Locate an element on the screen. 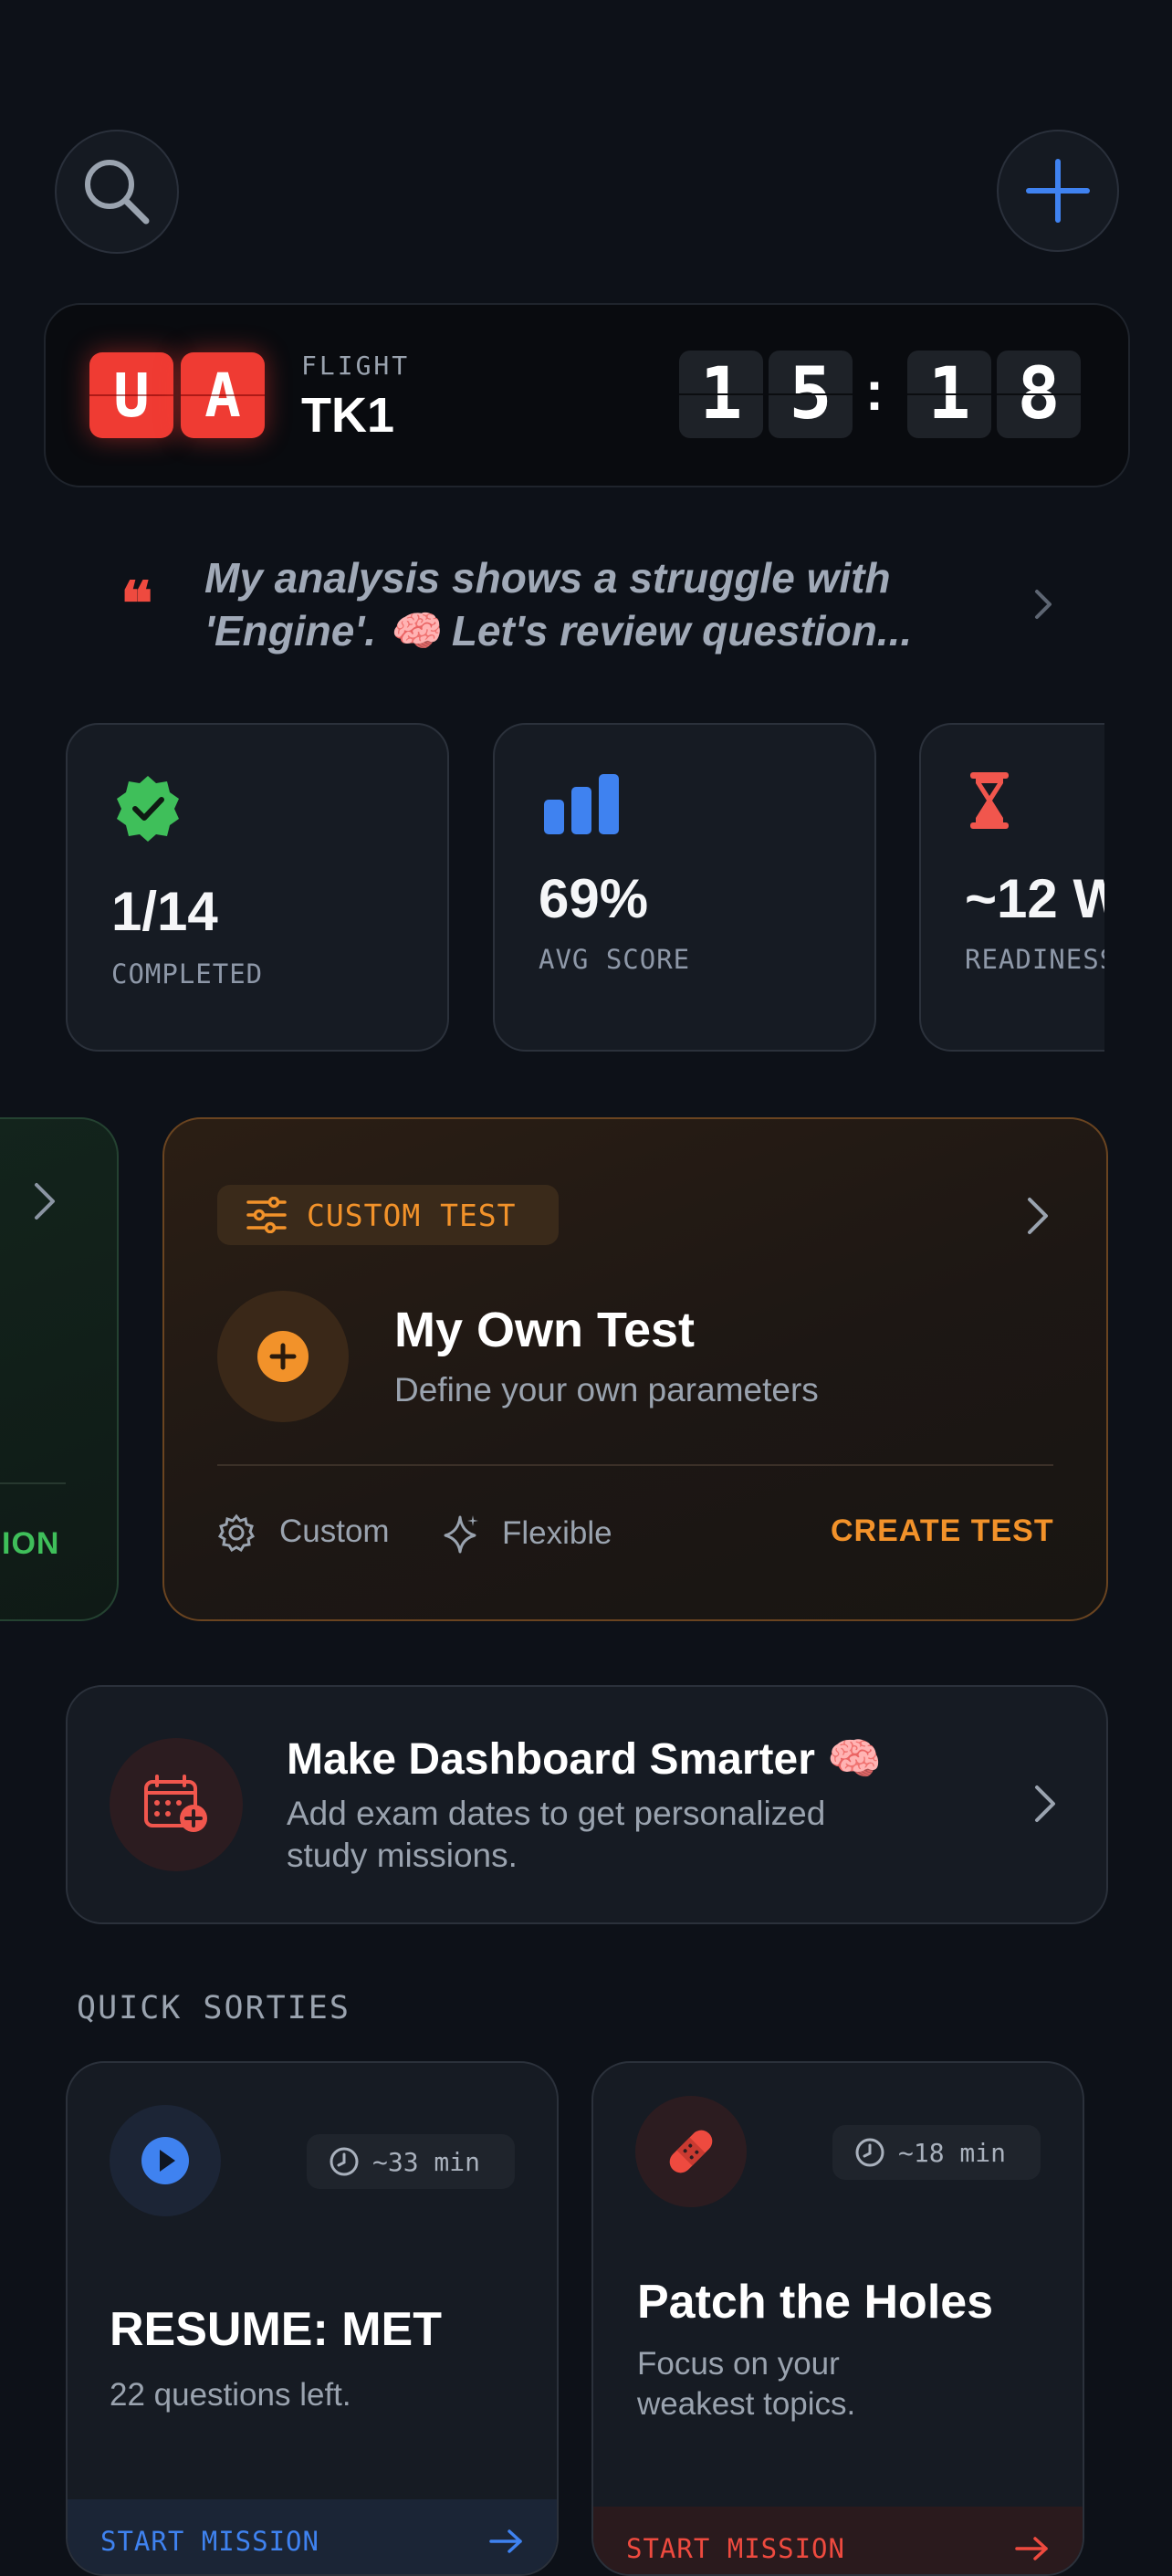 Image resolution: width=1172 pixels, height=2576 pixels. section-heading: QUICK SORTIES is located at coordinates (214, 2008).